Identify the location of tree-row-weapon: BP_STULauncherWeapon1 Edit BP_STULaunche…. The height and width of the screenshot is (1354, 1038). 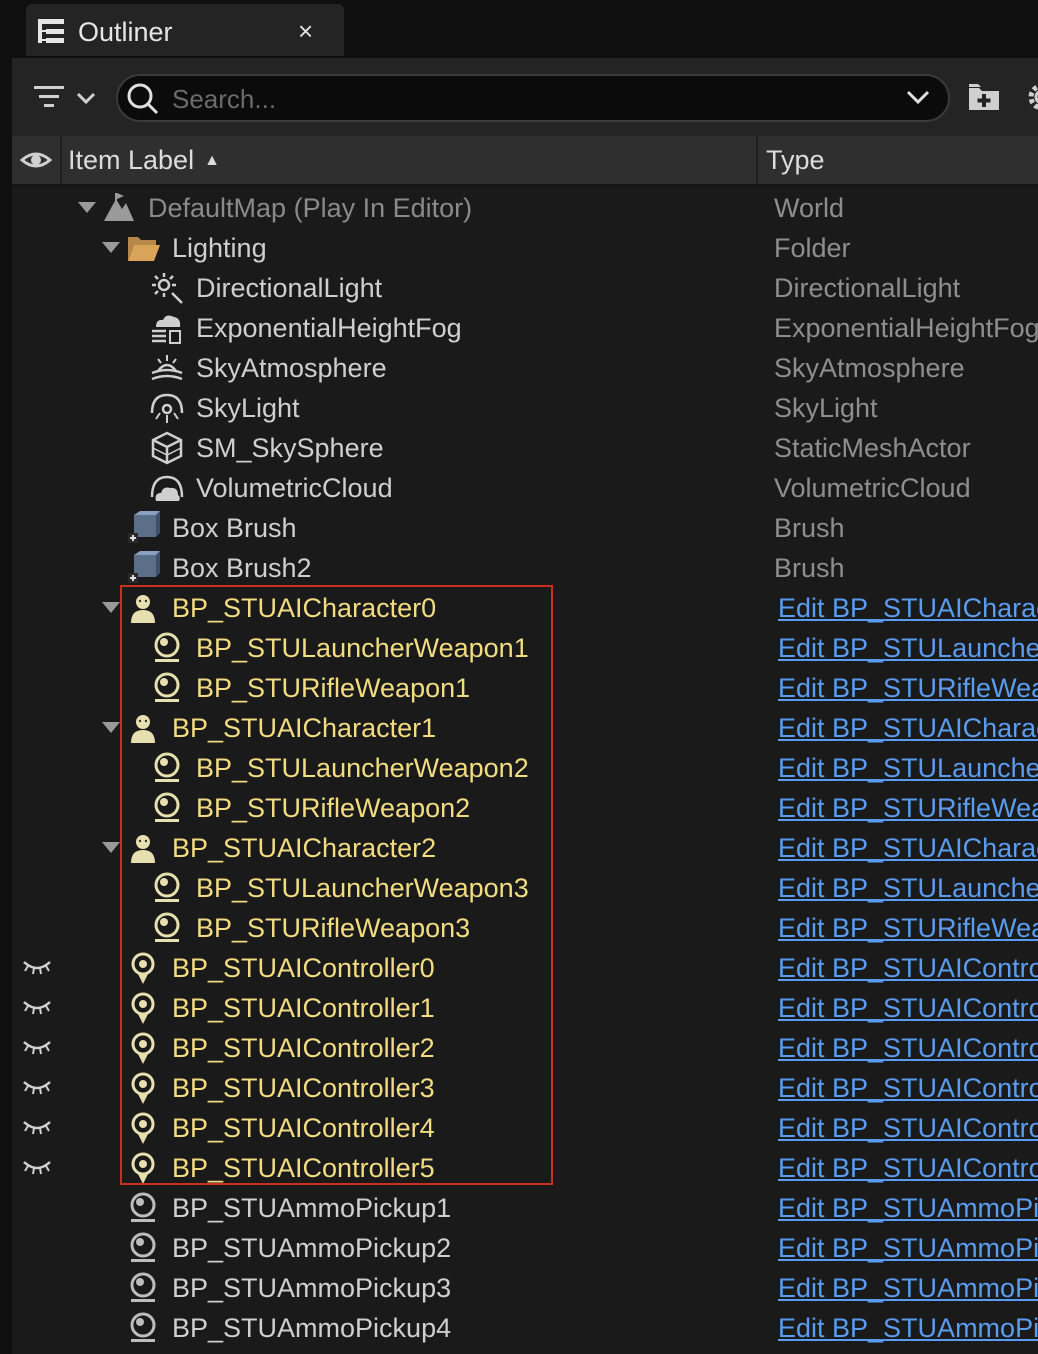
(525, 648).